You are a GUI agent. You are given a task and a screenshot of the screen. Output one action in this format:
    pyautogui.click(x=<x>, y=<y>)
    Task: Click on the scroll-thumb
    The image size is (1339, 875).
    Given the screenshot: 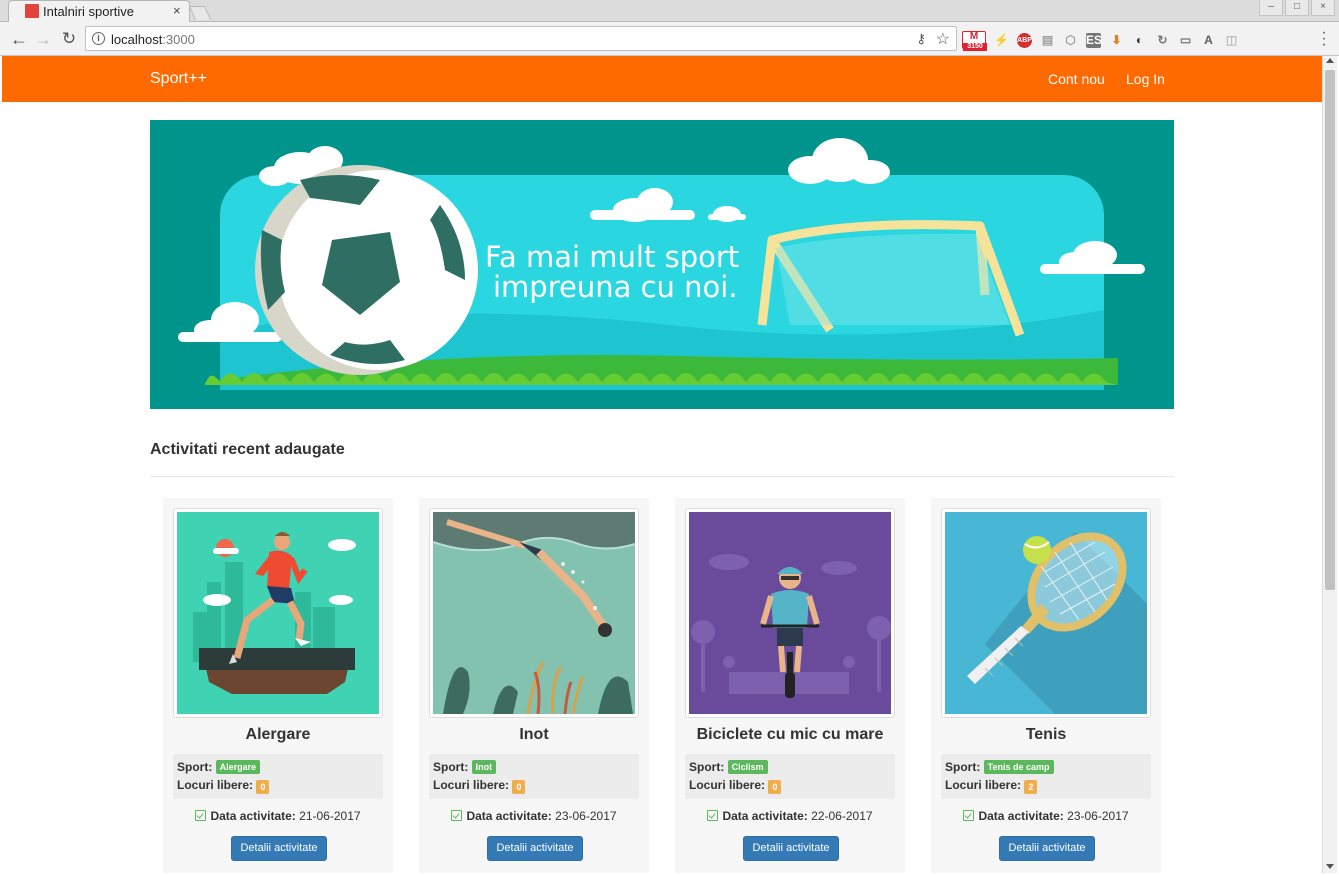 What is the action you would take?
    pyautogui.click(x=1330, y=330)
    